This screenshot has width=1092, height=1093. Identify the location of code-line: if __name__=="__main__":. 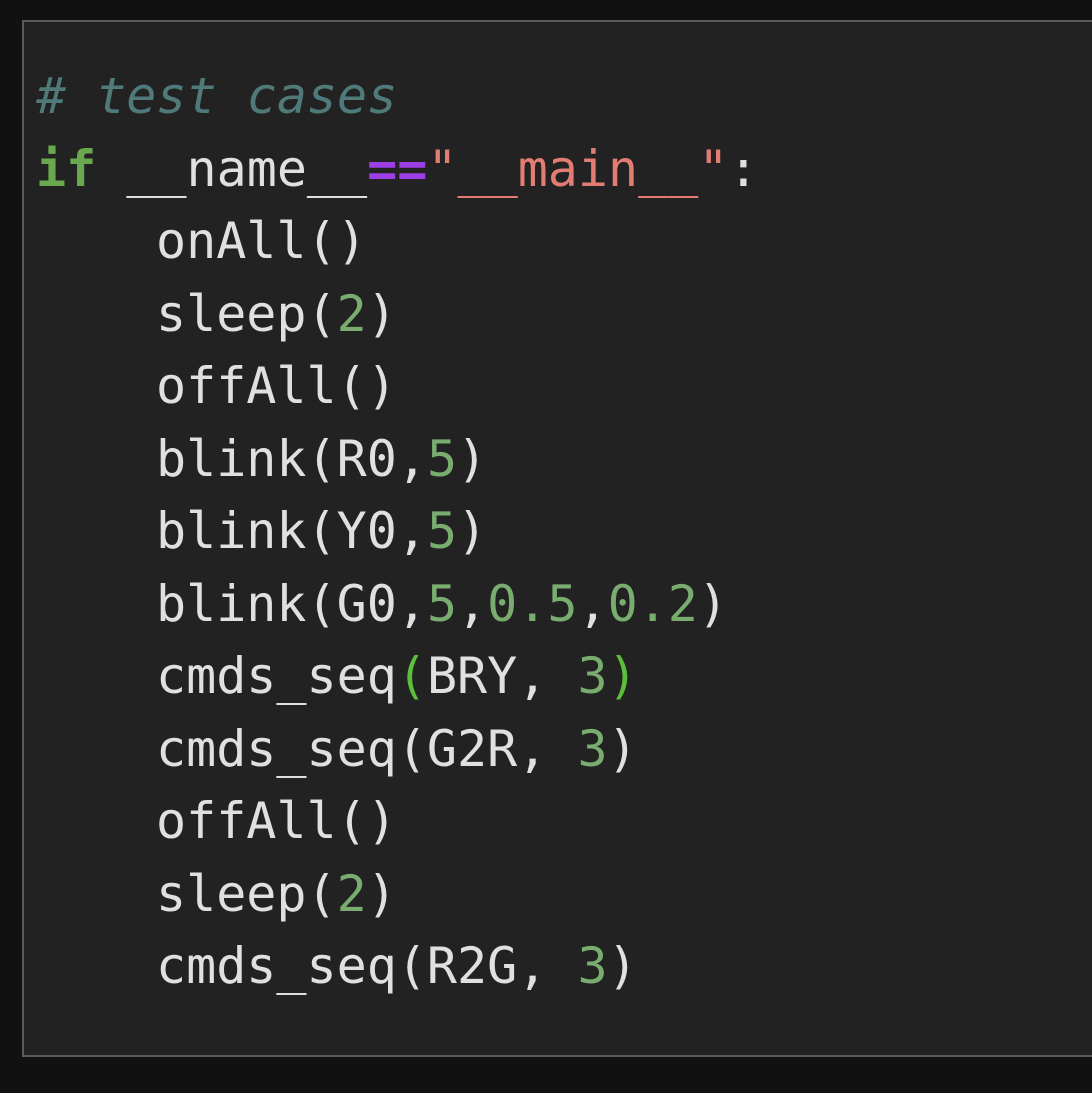
(397, 169).